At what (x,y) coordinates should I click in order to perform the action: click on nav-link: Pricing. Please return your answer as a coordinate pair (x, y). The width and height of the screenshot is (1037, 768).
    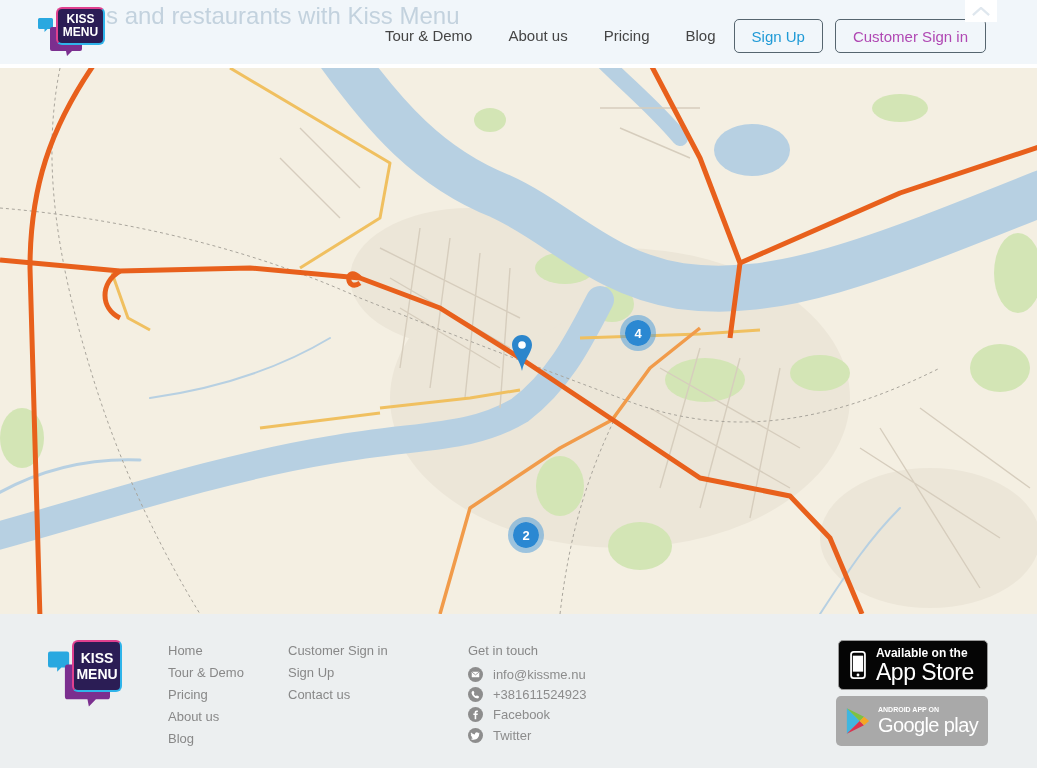
    Looking at the image, I should click on (626, 36).